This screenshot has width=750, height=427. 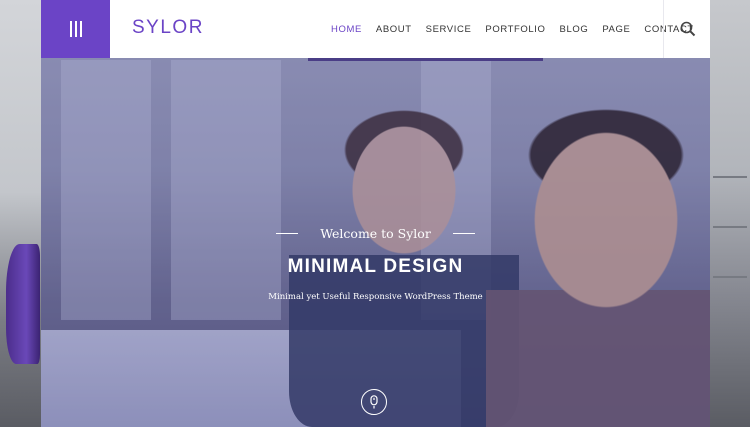 I want to click on search-icon, so click(x=687, y=29).